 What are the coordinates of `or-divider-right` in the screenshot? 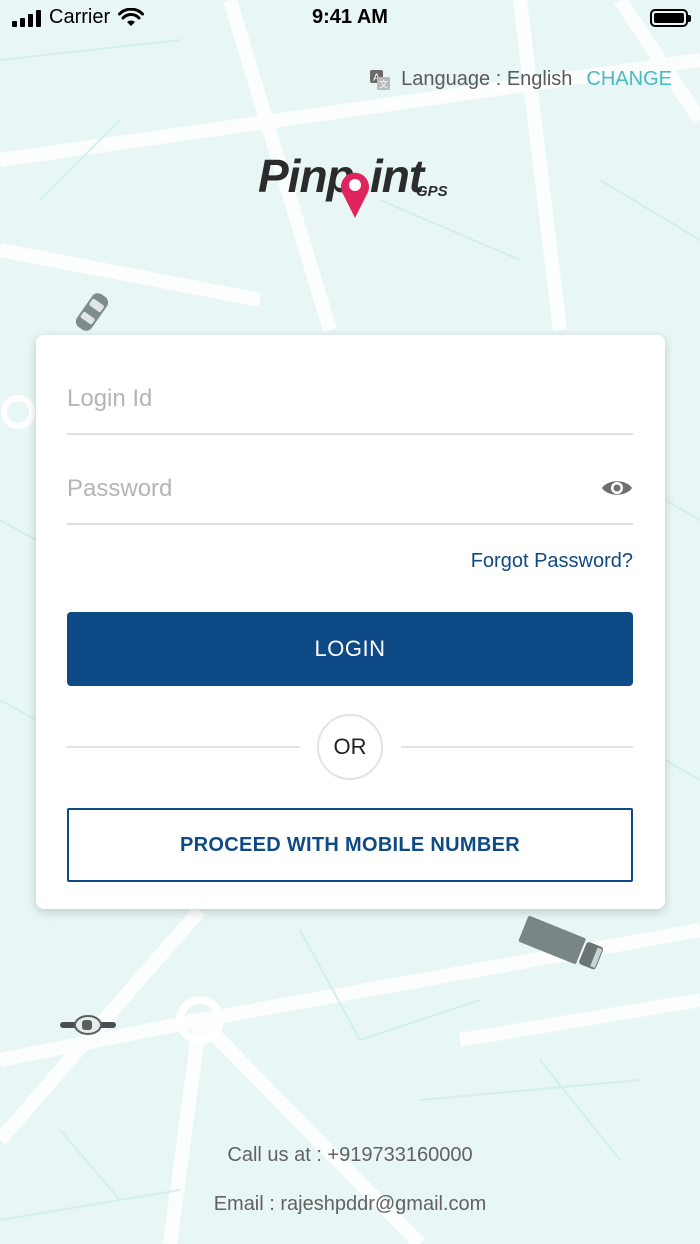 It's located at (517, 747).